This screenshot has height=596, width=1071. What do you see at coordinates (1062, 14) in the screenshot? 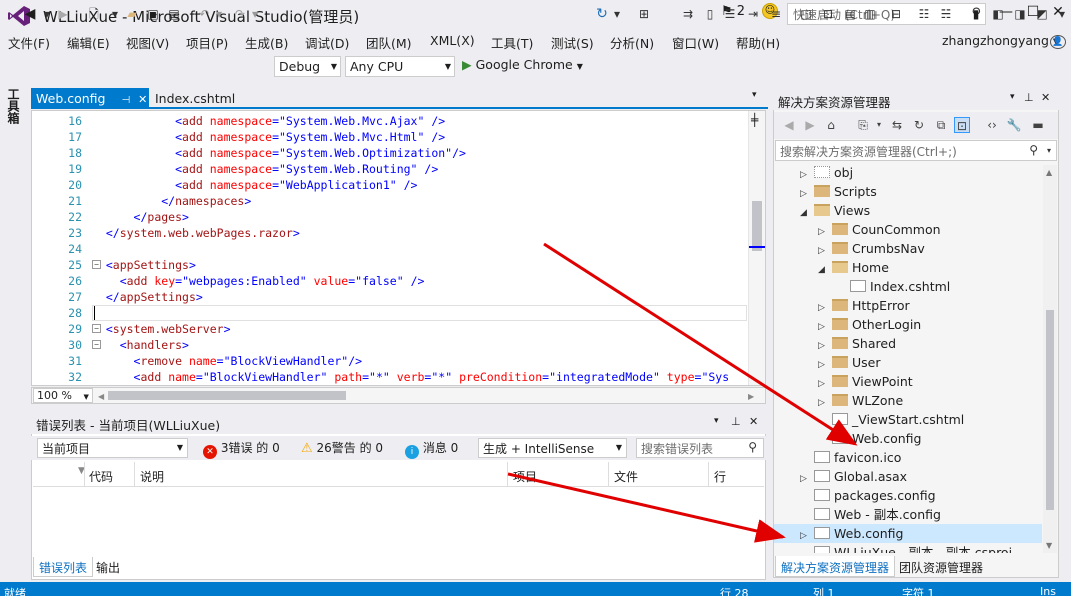
I see `toolbar-overflow-icon: ▾` at bounding box center [1062, 14].